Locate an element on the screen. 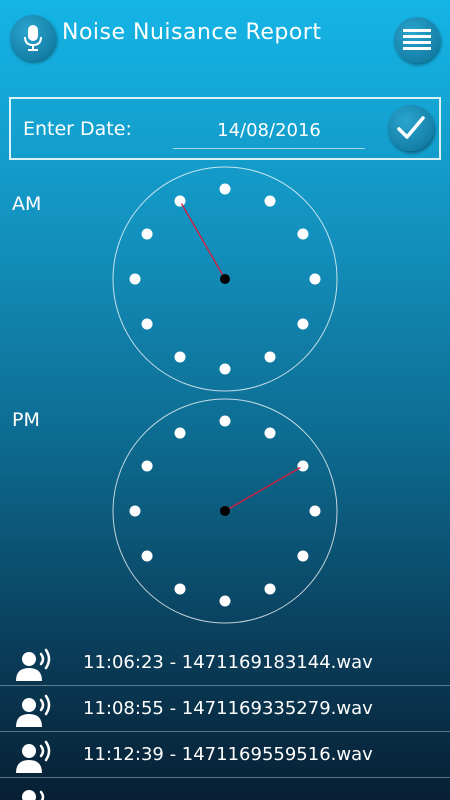 This screenshot has width=450, height=800. date-entry-panel: Enter Date: is located at coordinates (225, 128).